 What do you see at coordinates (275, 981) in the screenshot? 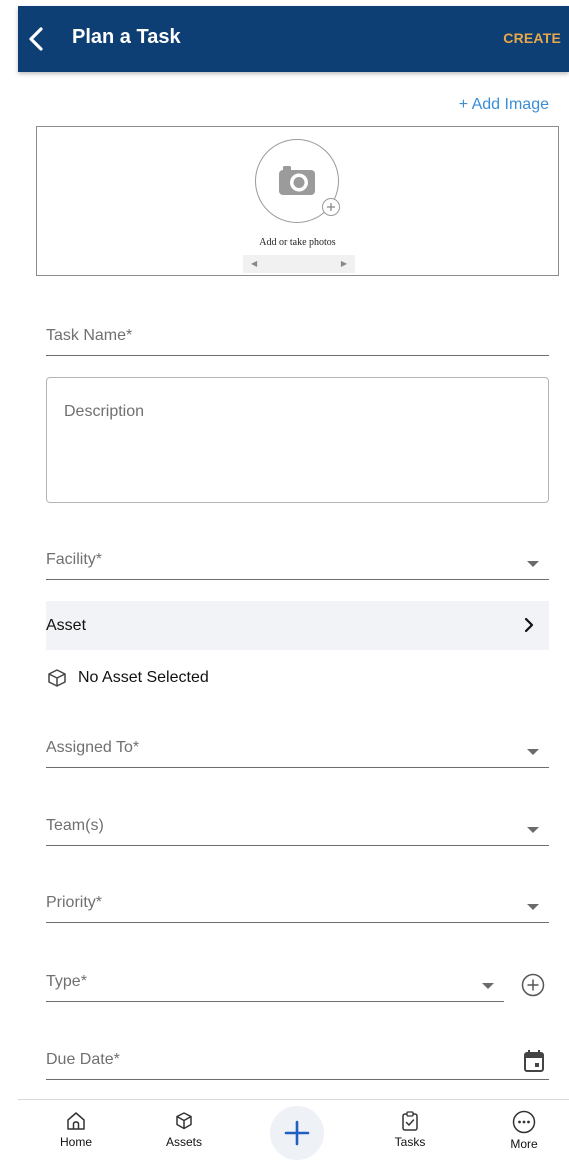
I see `type-select: Type*` at bounding box center [275, 981].